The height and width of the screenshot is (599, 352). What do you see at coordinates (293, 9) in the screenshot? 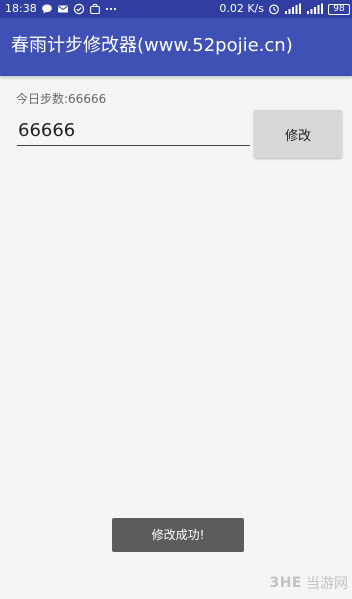
I see `wifi-signal-icon` at bounding box center [293, 9].